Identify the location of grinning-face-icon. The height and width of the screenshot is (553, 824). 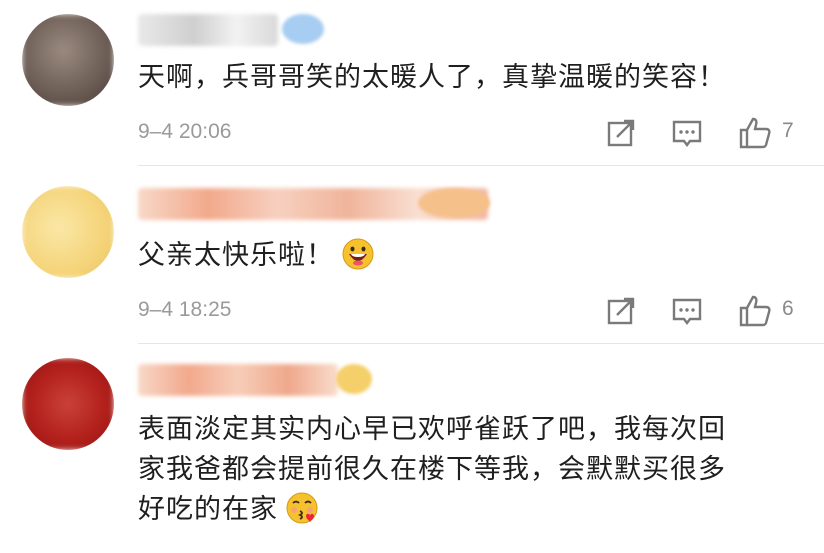
(358, 254).